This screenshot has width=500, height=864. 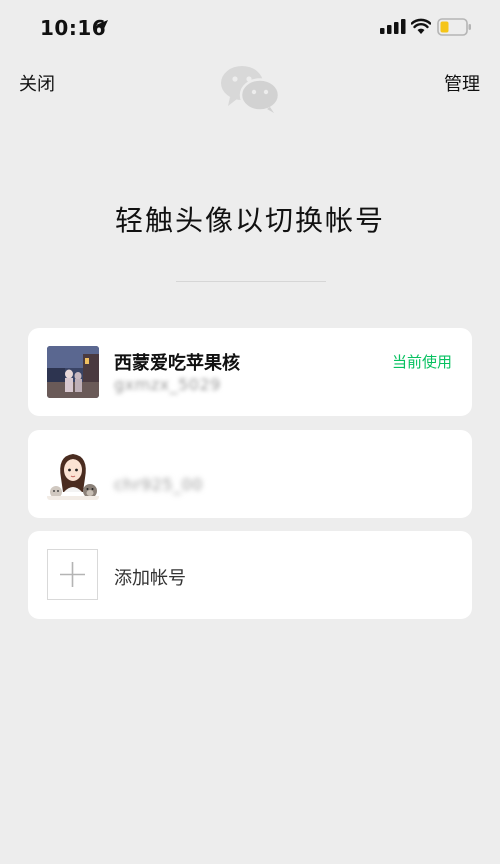 I want to click on current-account-badge: 当前使用, so click(x=421, y=362).